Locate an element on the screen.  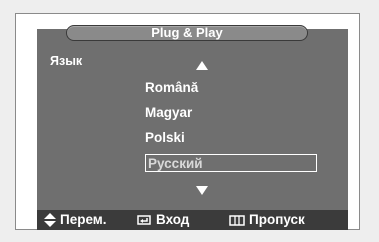
menu-title: Plug & Play is located at coordinates (187, 32).